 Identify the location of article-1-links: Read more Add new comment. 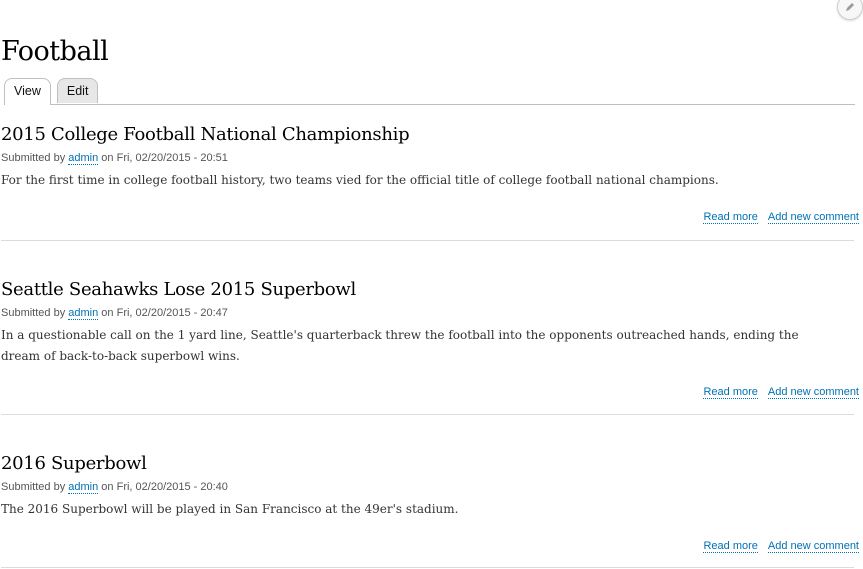
(781, 217).